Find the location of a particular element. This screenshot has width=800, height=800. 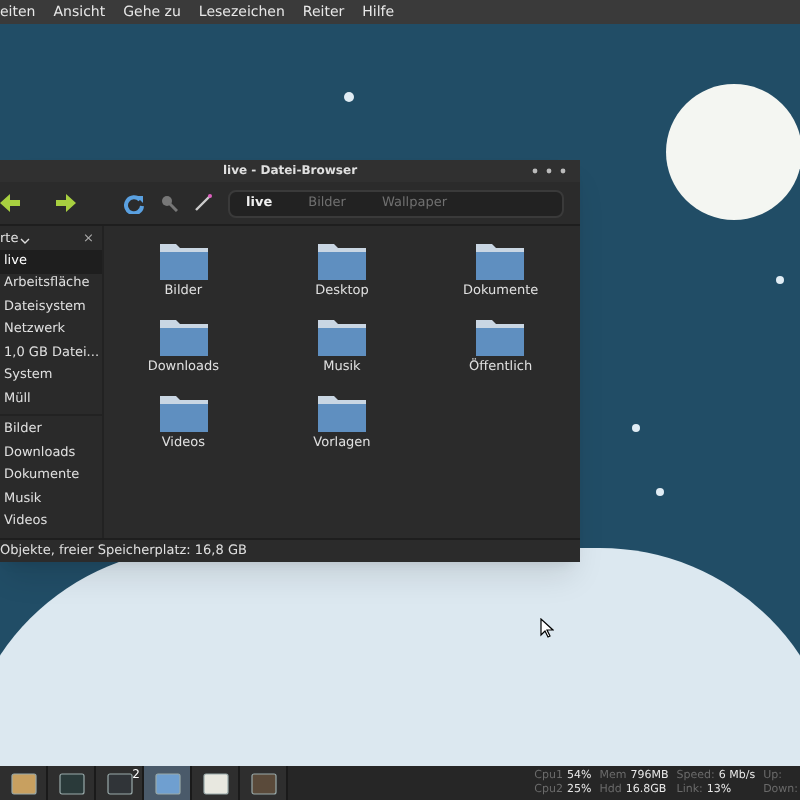

search-icon is located at coordinates (169, 203).